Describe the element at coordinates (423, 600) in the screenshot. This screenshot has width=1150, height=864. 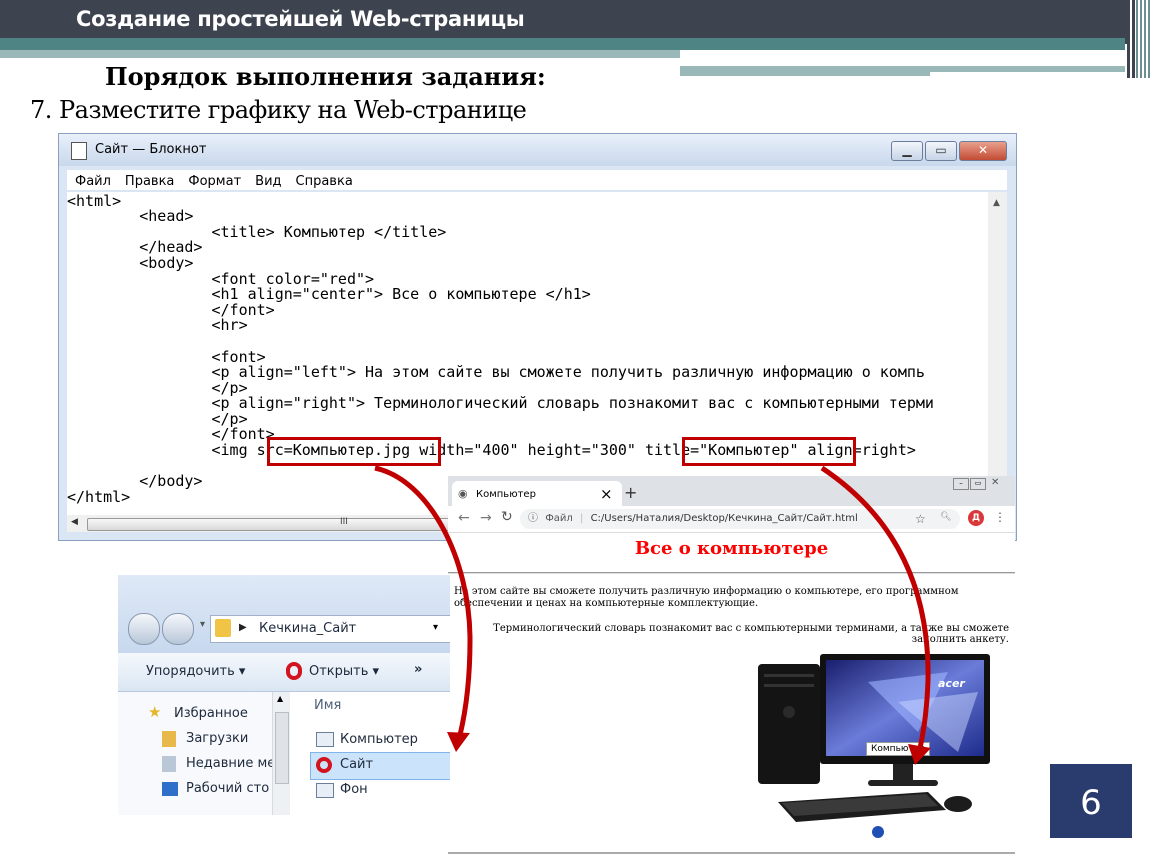
I see `arrow-to-file` at that location.